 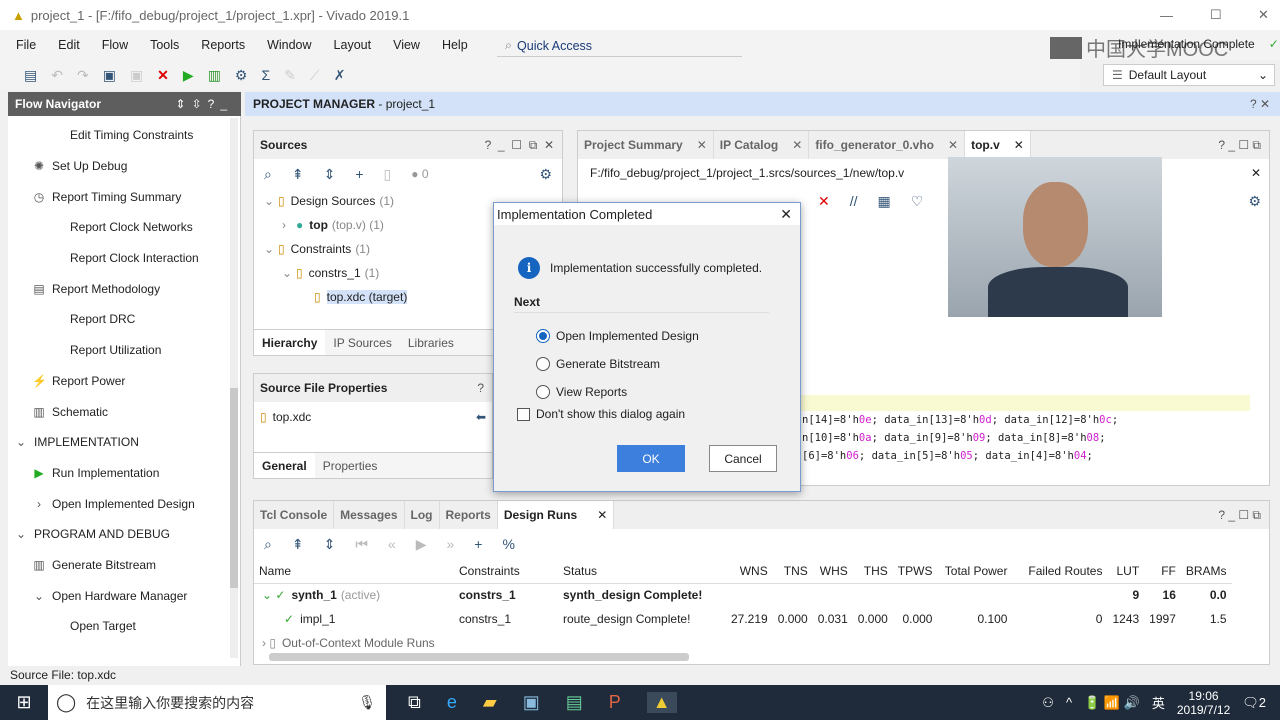 What do you see at coordinates (1069, 702) in the screenshot?
I see `tray-up-icon: ^` at bounding box center [1069, 702].